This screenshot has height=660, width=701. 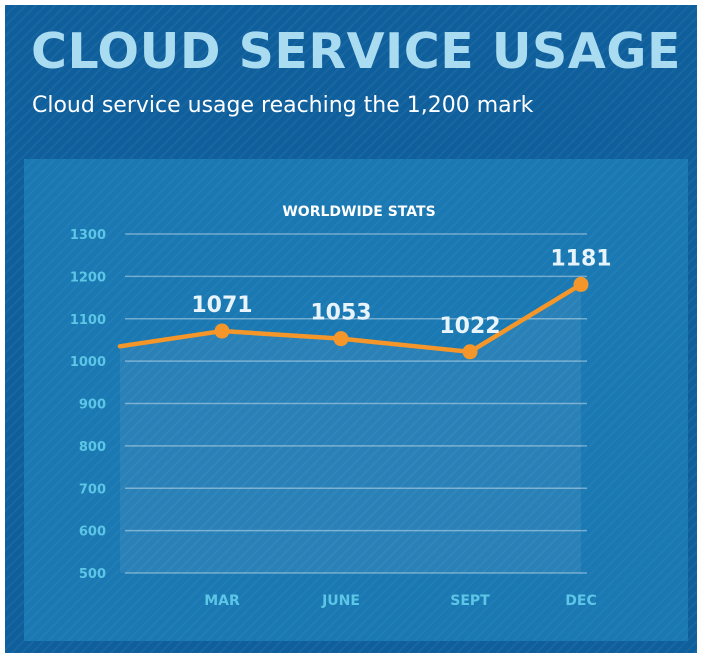 I want to click on x-tick-label: MAR, so click(x=222, y=601).